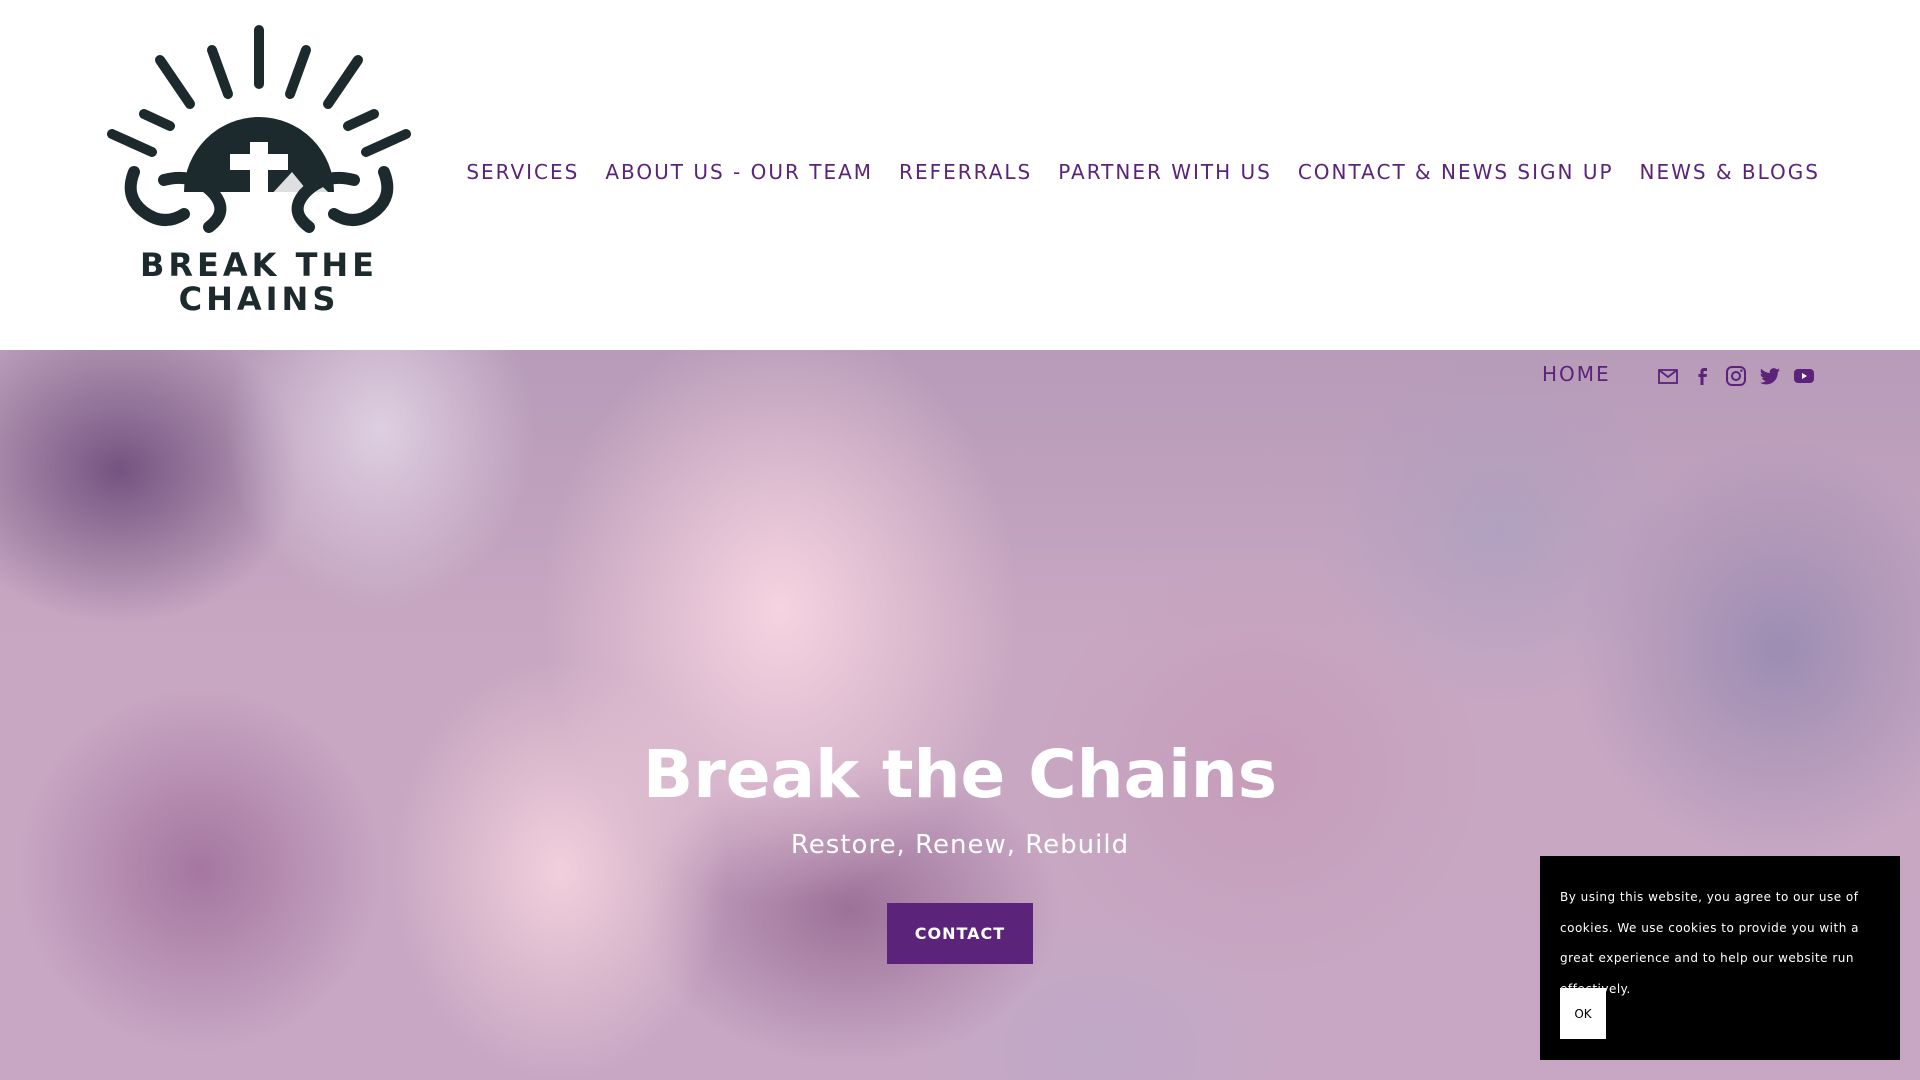  What do you see at coordinates (1583, 1013) in the screenshot?
I see `cookie-ok-button: OK` at bounding box center [1583, 1013].